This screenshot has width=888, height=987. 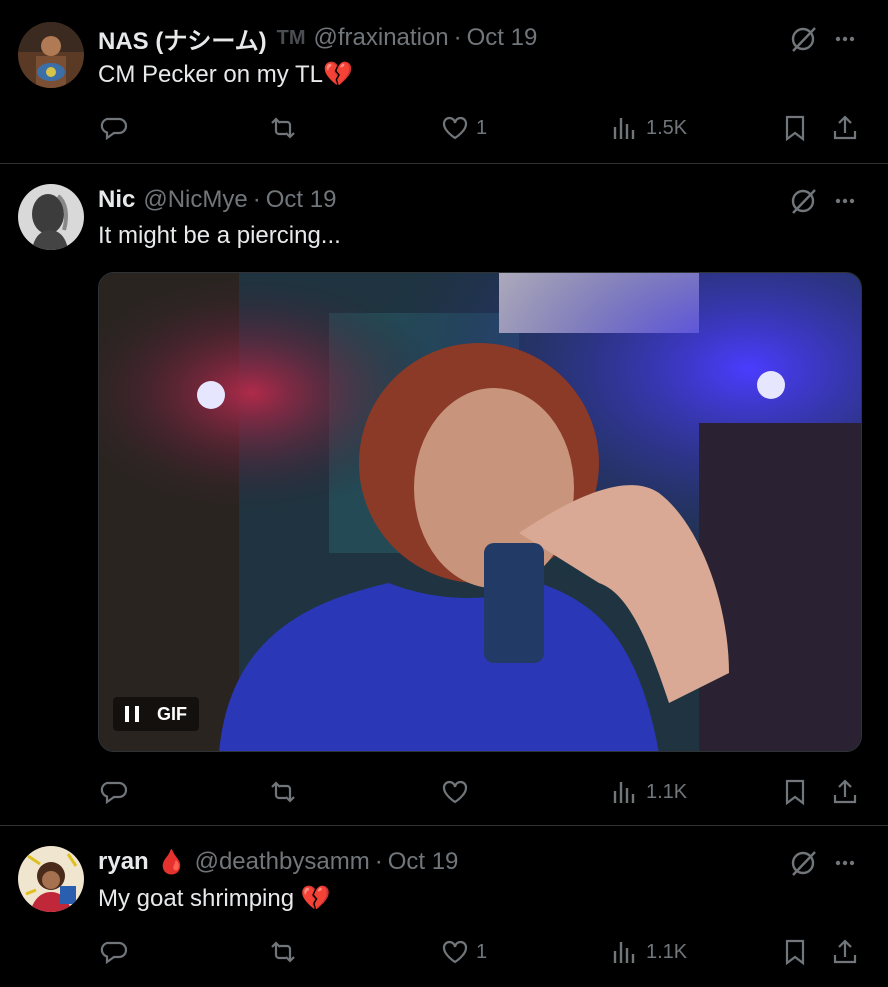 What do you see at coordinates (199, 898) in the screenshot?
I see `tweet-text-body: My goat shrimping` at bounding box center [199, 898].